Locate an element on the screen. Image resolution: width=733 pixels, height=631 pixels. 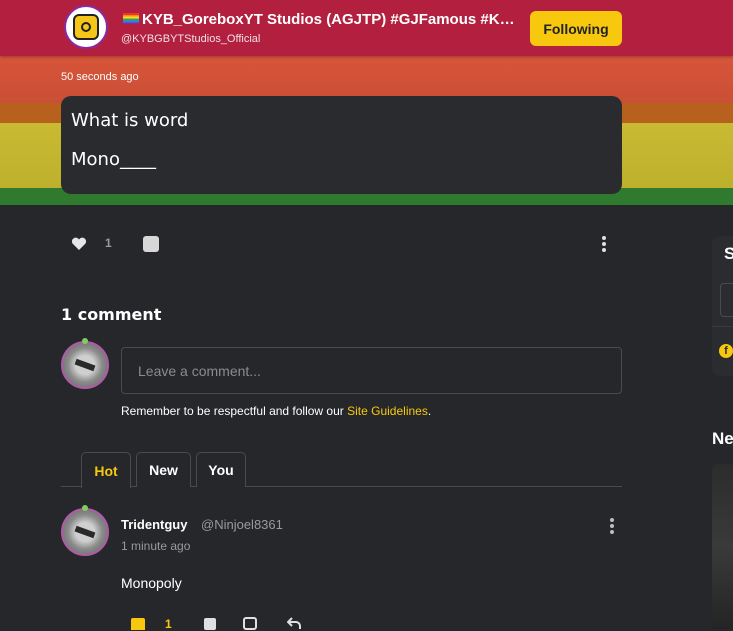
comment-text: Monopoly is located at coordinates (151, 583).